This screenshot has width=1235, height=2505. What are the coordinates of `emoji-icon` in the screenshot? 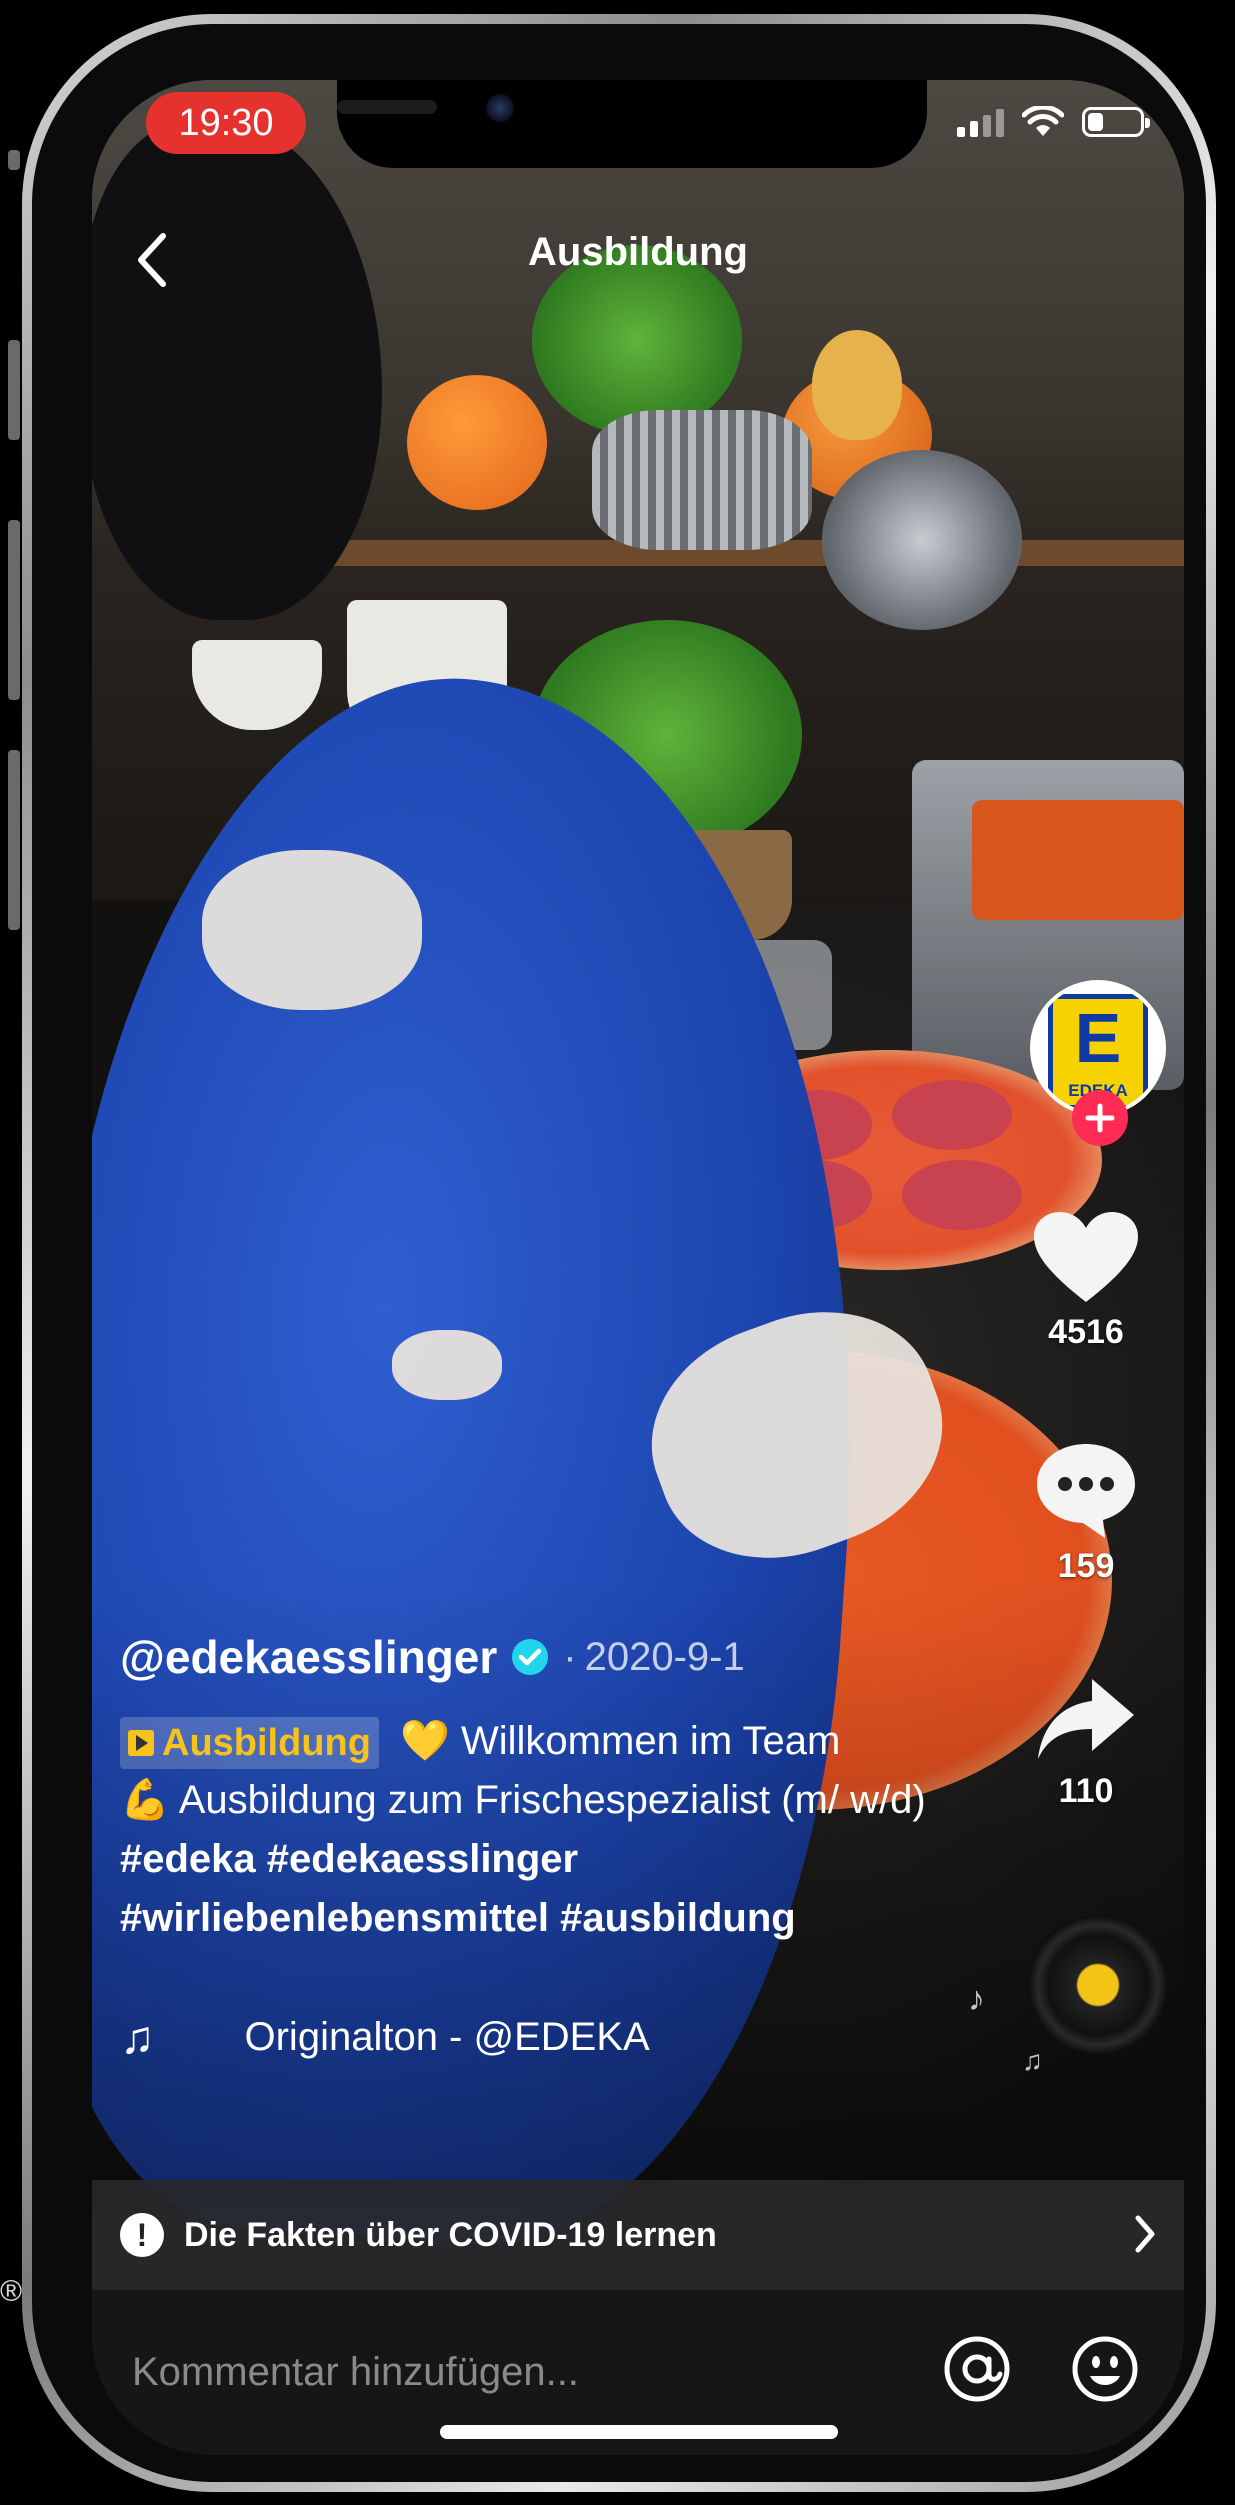 It's located at (1105, 2369).